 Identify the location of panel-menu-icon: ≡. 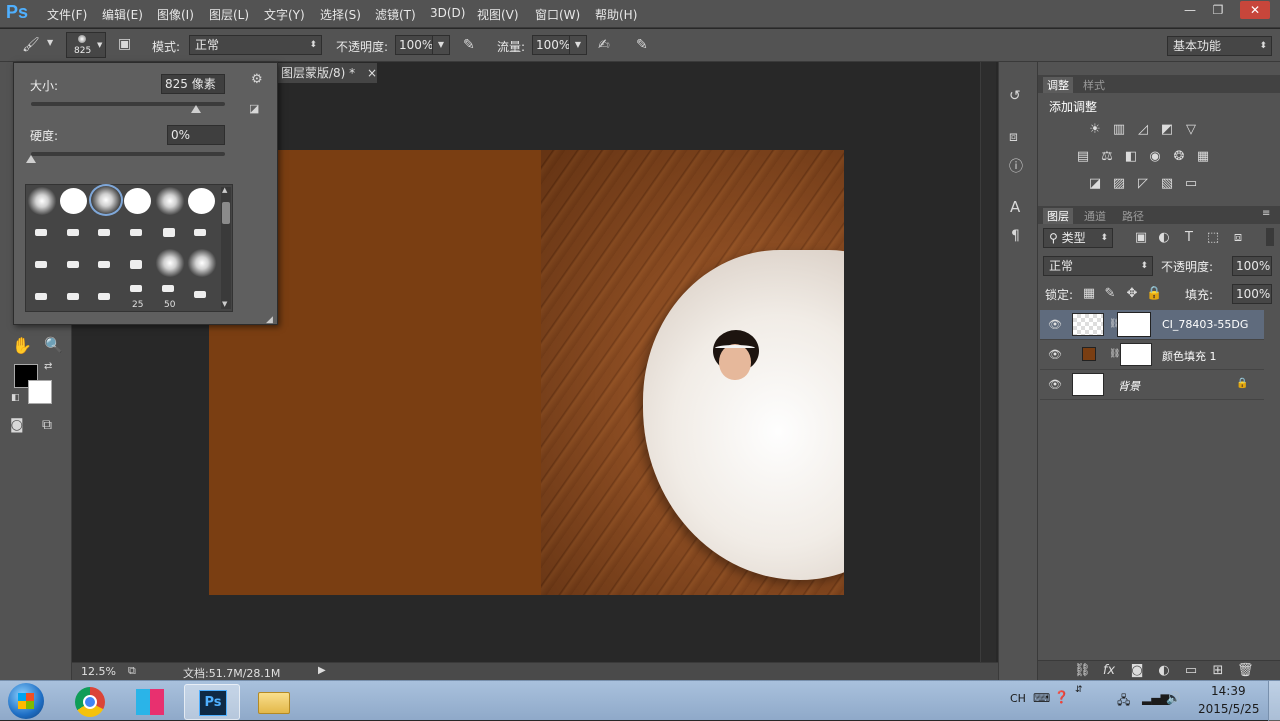
(1266, 213).